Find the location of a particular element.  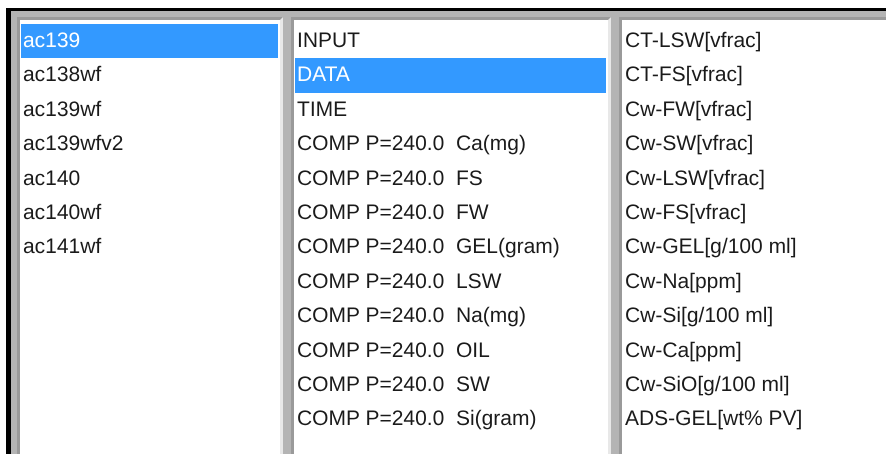

list-item: ac140wf is located at coordinates (149, 213).